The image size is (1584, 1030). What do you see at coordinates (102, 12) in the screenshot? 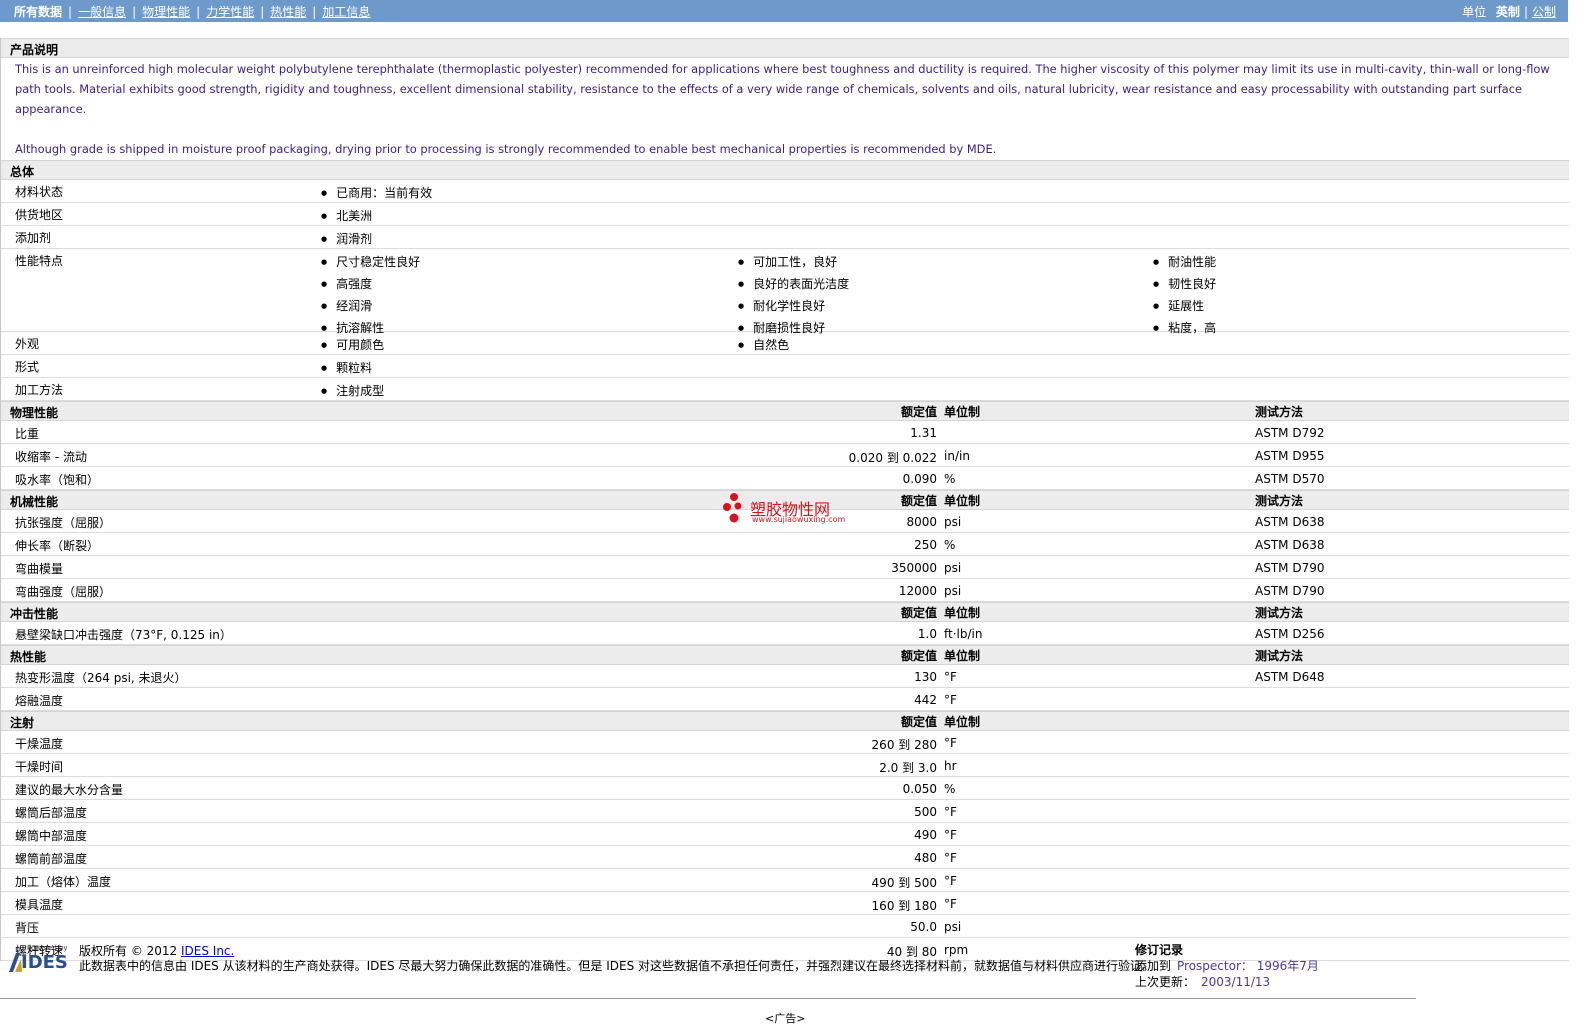
I see `nav-link-general-info: 一般信息` at bounding box center [102, 12].